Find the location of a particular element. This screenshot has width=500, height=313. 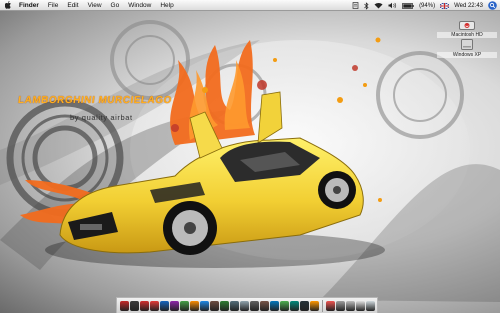

uk-flag-icon is located at coordinates (445, 5).